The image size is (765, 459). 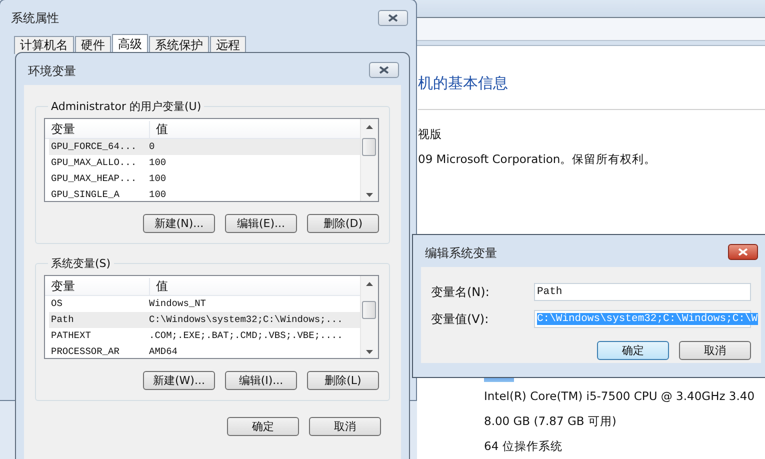 What do you see at coordinates (460, 292) in the screenshot?
I see `field-label: 变量名(N):` at bounding box center [460, 292].